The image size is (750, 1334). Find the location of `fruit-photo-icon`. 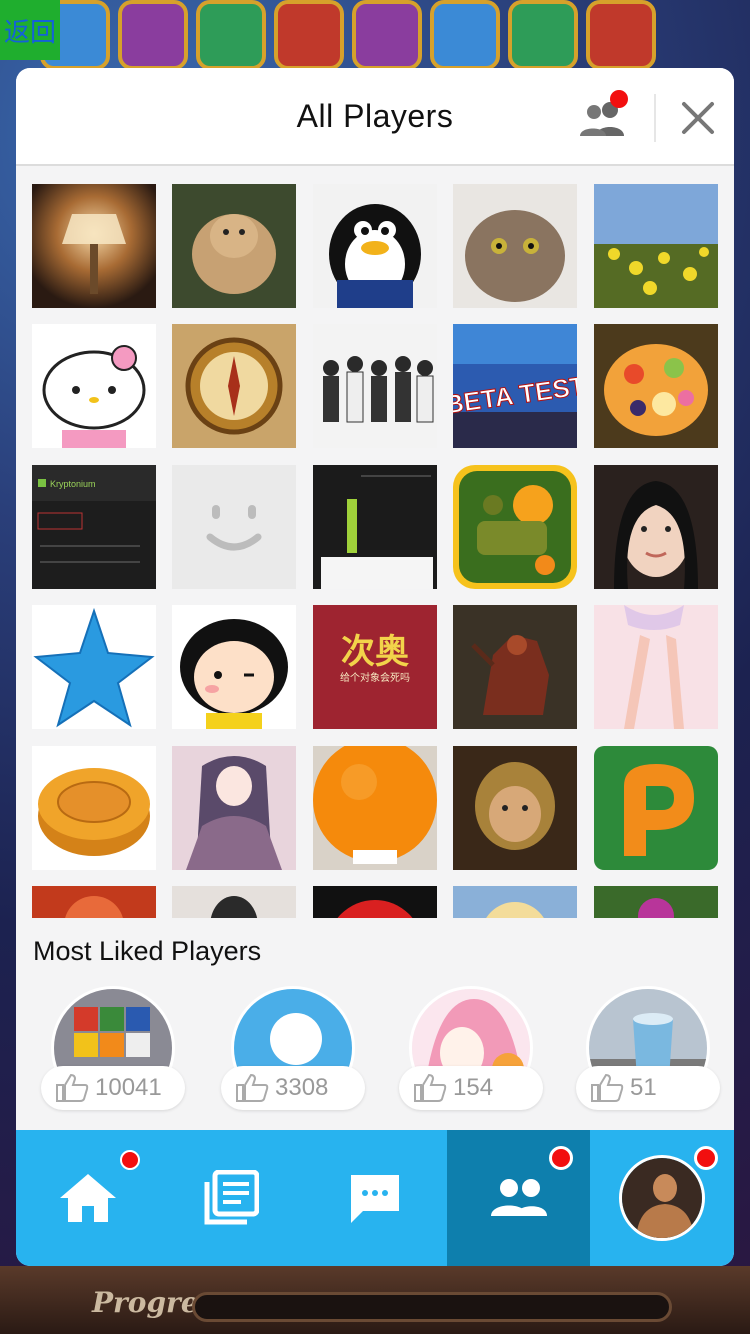

fruit-photo-icon is located at coordinates (656, 386).